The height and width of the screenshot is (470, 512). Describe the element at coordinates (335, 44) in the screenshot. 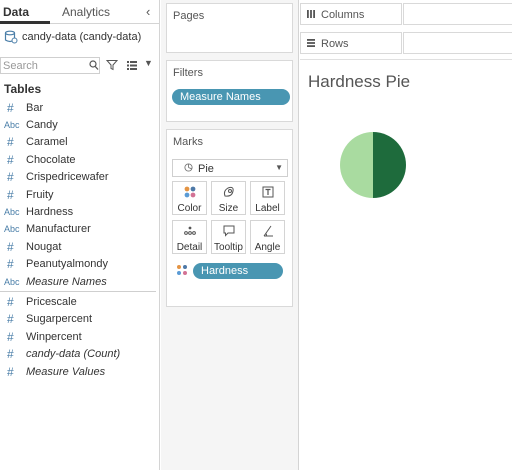

I see `rows-label: Rows` at that location.